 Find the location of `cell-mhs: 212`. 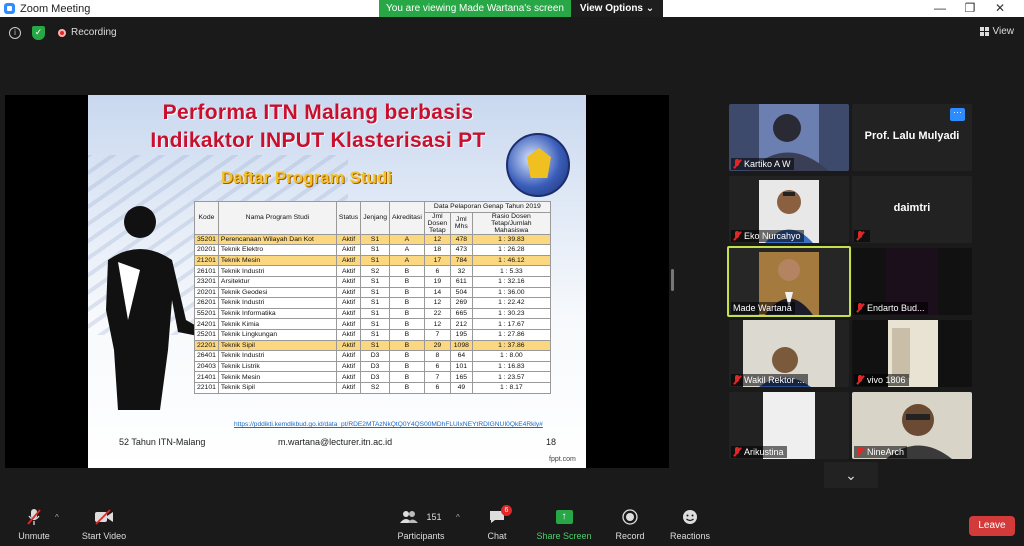

cell-mhs: 212 is located at coordinates (461, 324).